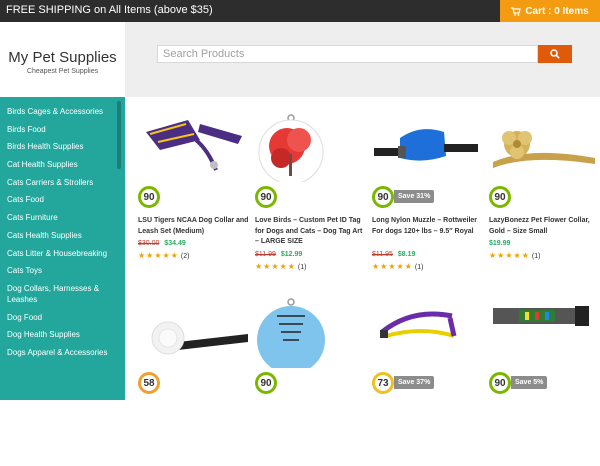 The height and width of the screenshot is (466, 600). What do you see at coordinates (62, 335) in the screenshot?
I see `sidebar-item: Dog Health Supplies` at bounding box center [62, 335].